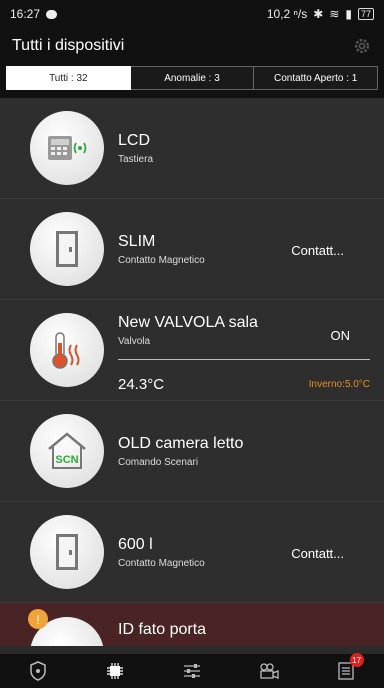 This screenshot has width=384, height=688. What do you see at coordinates (38, 619) in the screenshot?
I see `alert-badge: !` at bounding box center [38, 619].